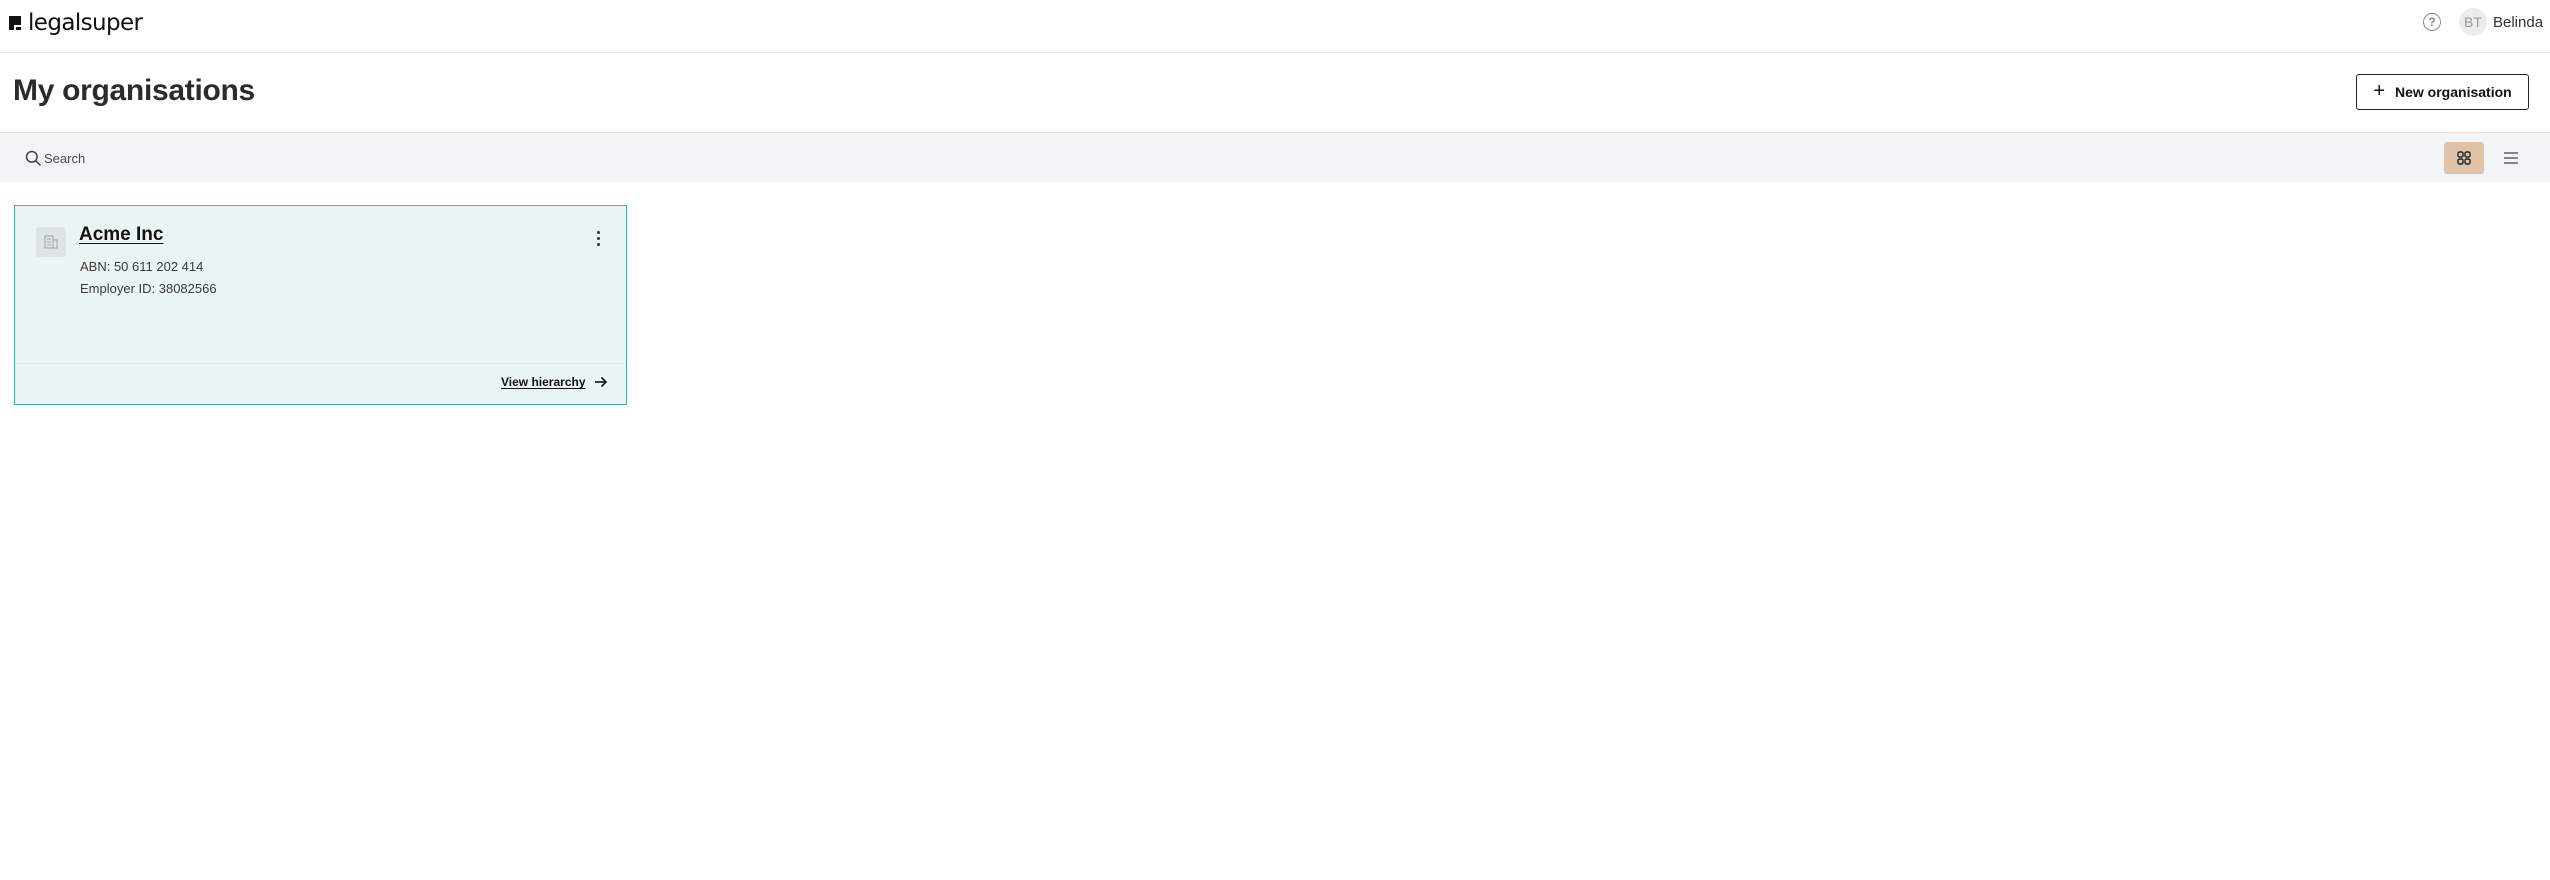 Image resolution: width=2550 pixels, height=880 pixels. Describe the element at coordinates (2453, 92) in the screenshot. I see `new-organisation-label: New organisation` at that location.